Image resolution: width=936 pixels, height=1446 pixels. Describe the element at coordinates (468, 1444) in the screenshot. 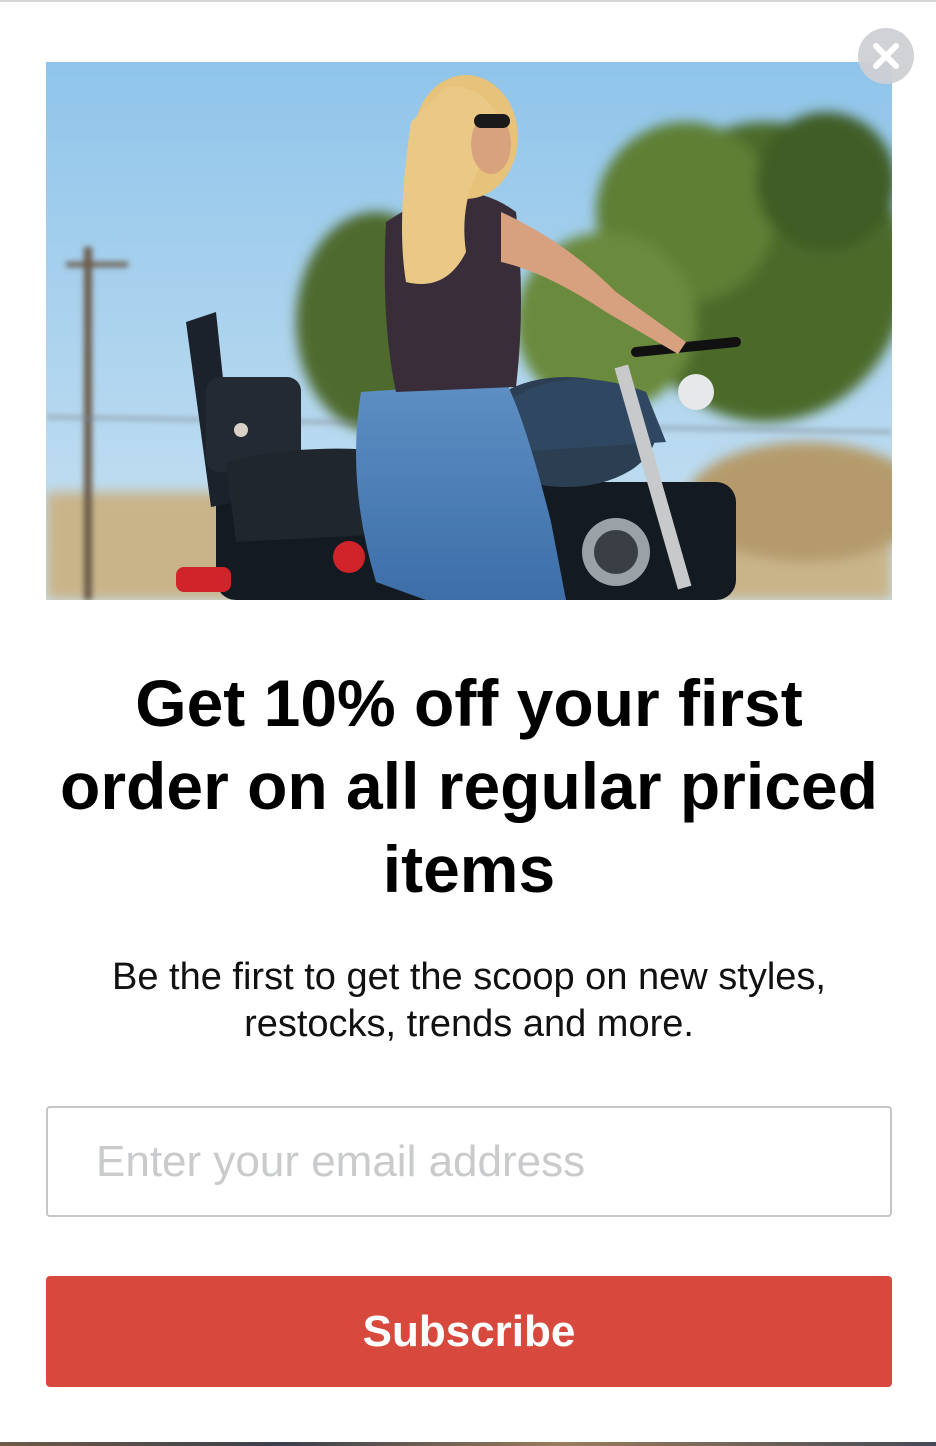

I see `background-page-edge` at that location.